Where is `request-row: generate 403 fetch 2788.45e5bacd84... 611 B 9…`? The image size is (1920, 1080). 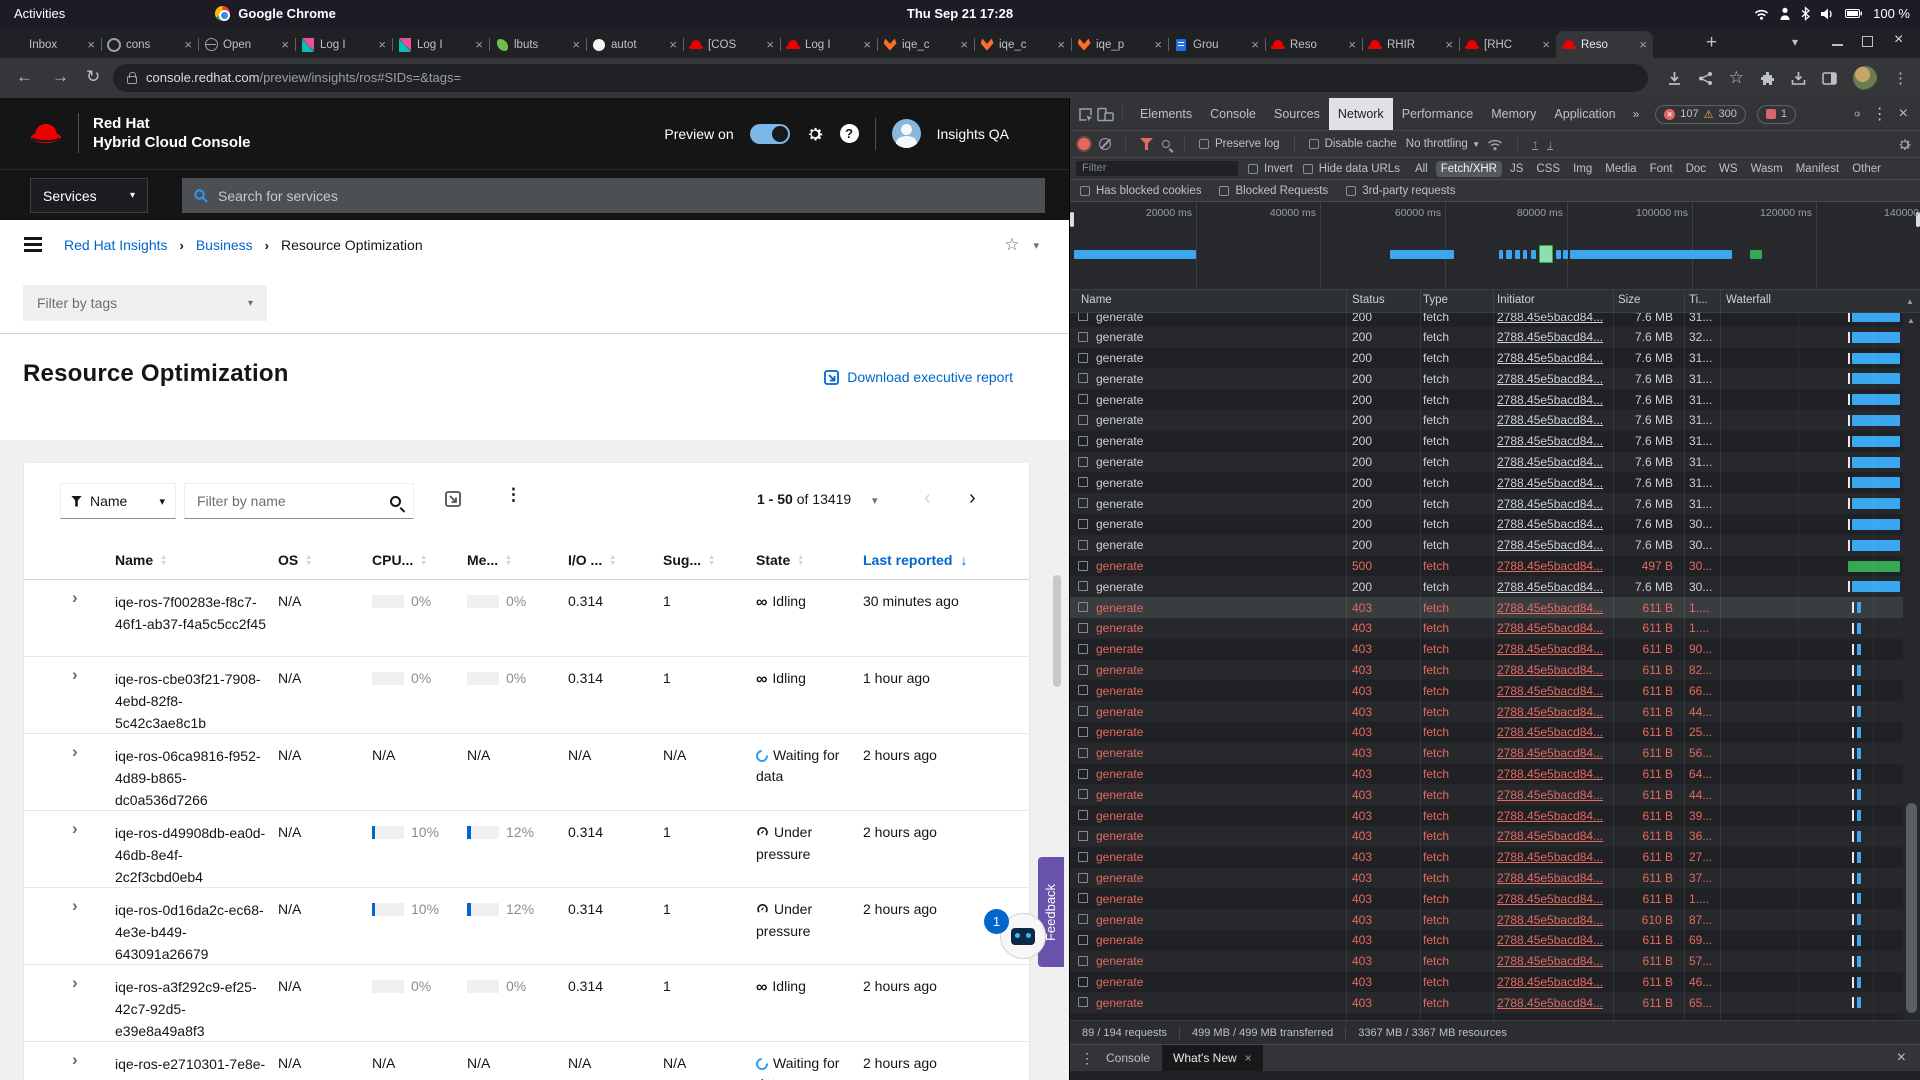
request-row: generate 403 fetch 2788.45e5bacd84... 611 B 9… is located at coordinates (1487, 649).